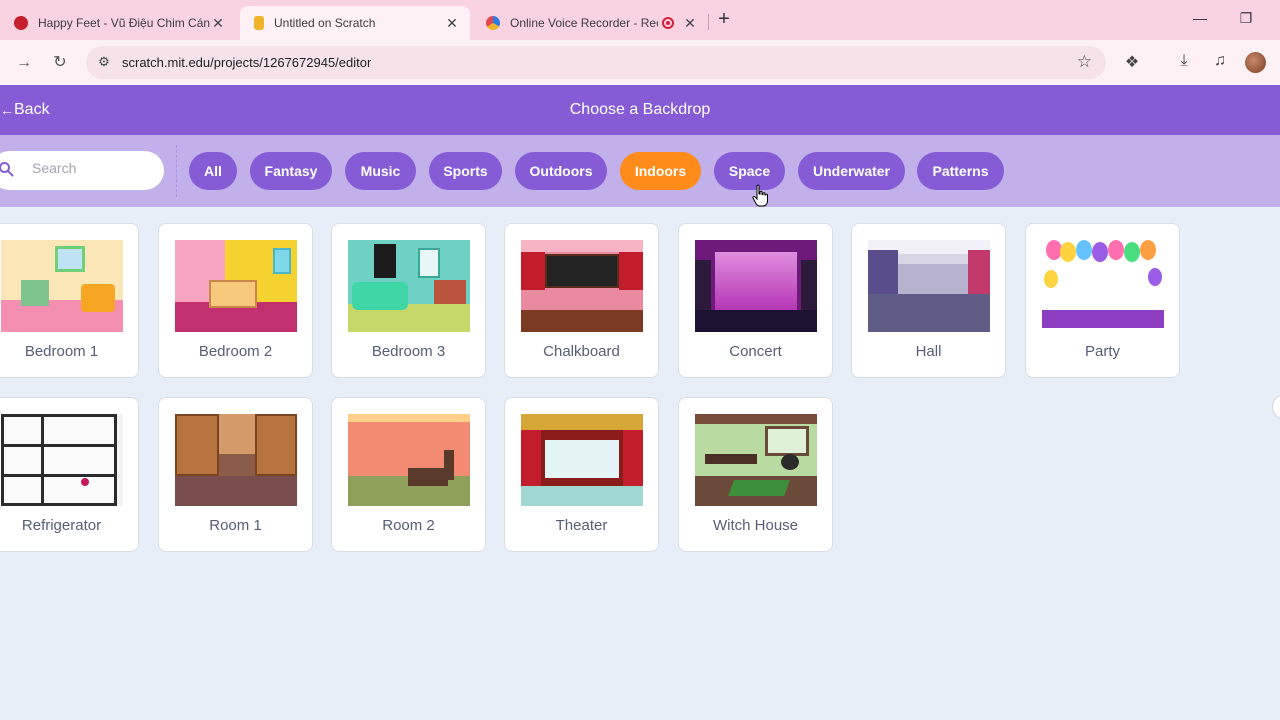  Describe the element at coordinates (1220, 63) in the screenshot. I see `media-icon: ♫` at that location.